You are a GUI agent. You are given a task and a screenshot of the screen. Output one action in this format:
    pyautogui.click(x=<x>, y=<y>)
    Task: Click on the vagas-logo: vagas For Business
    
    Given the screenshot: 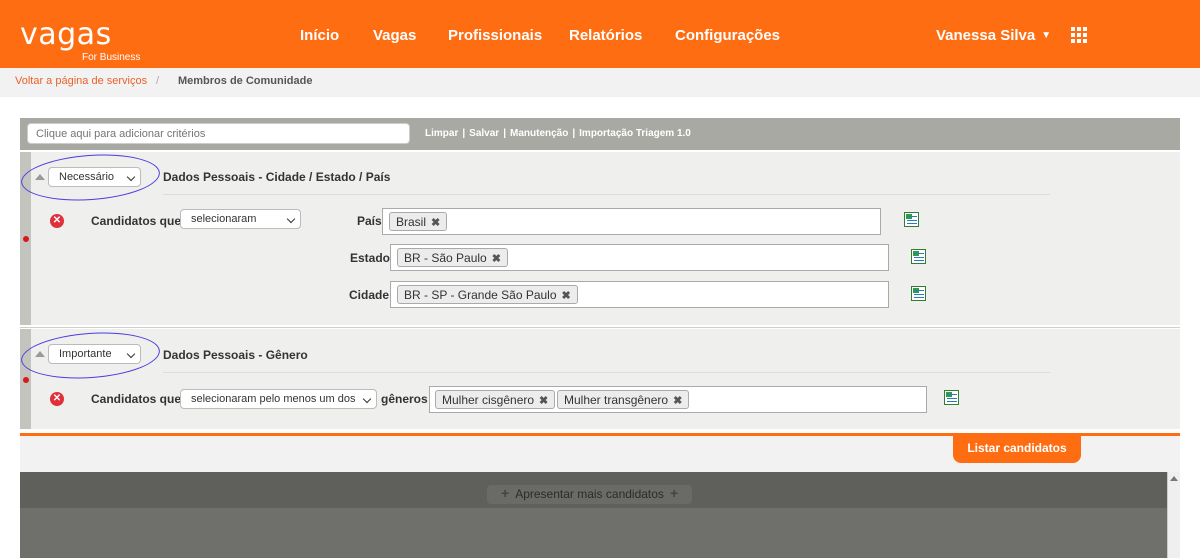 What is the action you would take?
    pyautogui.click(x=80, y=40)
    